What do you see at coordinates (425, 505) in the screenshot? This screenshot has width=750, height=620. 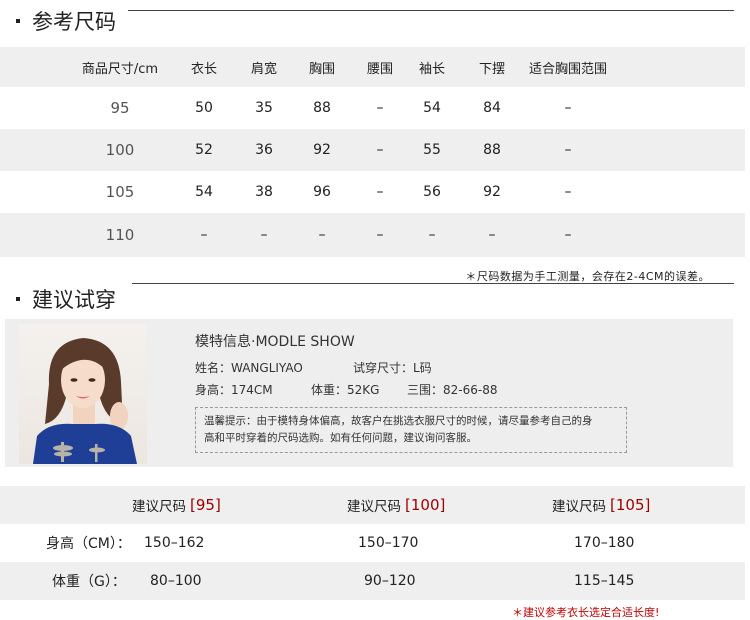 I see `recommend-size-value: [100]` at bounding box center [425, 505].